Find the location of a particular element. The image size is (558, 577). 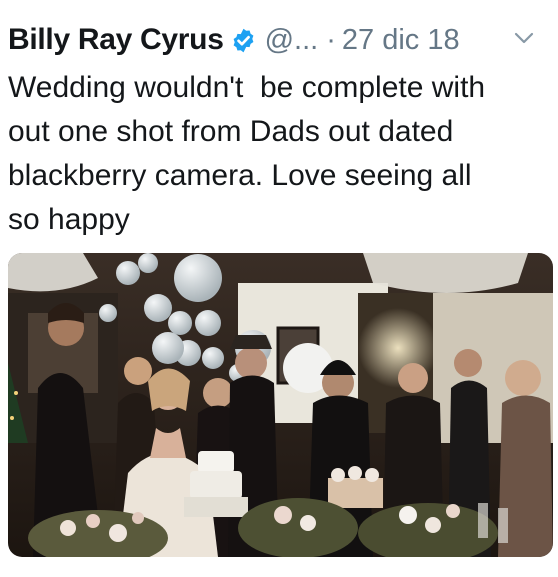

tweet-header: Billy Ray Cyrus @... · 27 dic 18 is located at coordinates (280, 40).